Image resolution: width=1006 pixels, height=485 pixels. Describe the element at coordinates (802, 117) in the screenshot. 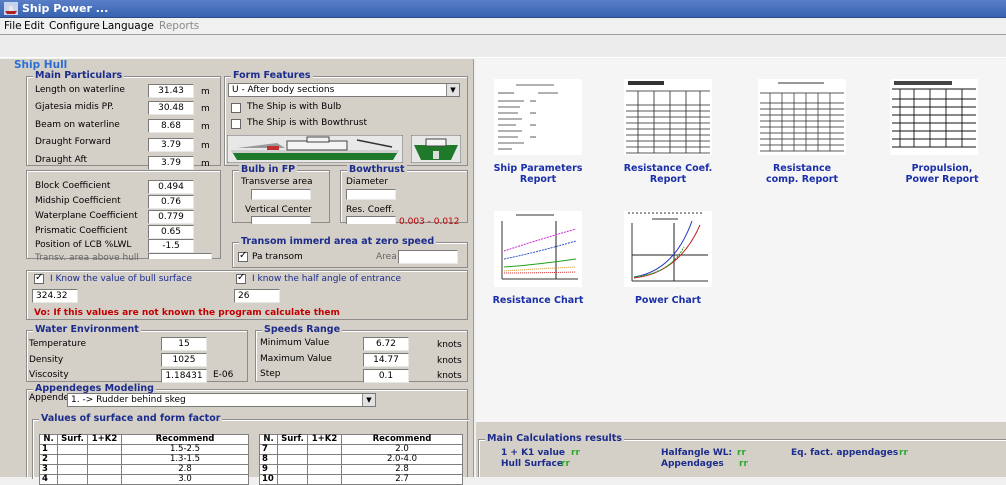

I see `resistance-comp-report-thumbnail` at that location.